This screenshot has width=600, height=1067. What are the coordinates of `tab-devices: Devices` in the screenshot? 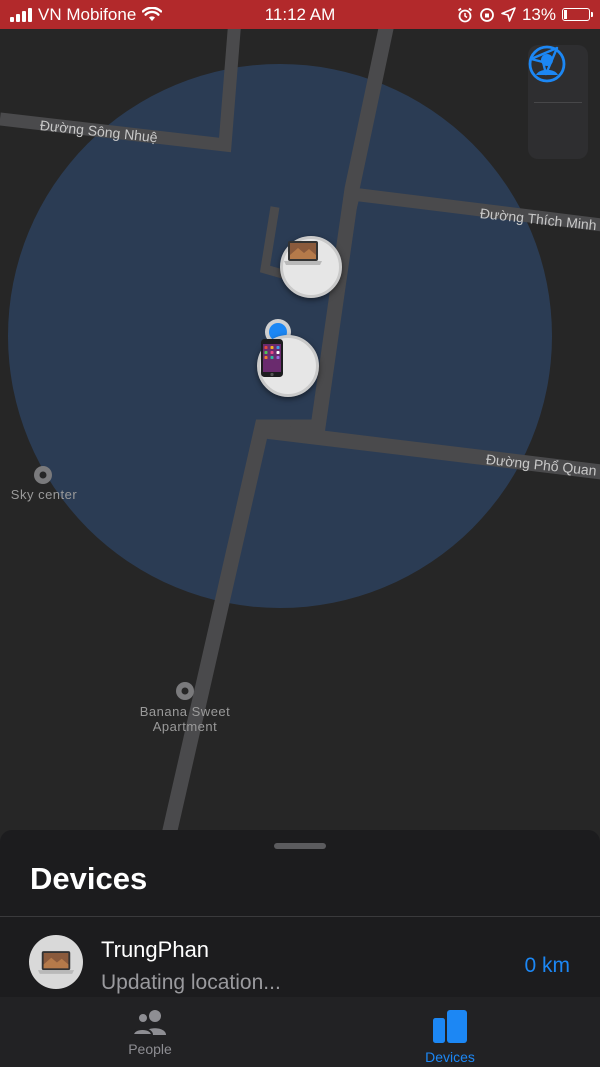 It's located at (450, 1032).